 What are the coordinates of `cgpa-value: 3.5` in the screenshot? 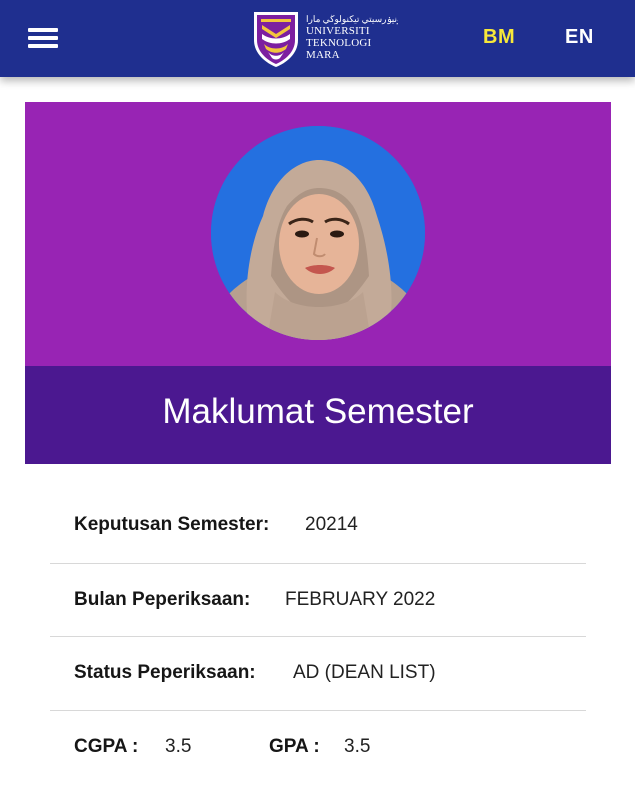 It's located at (178, 746).